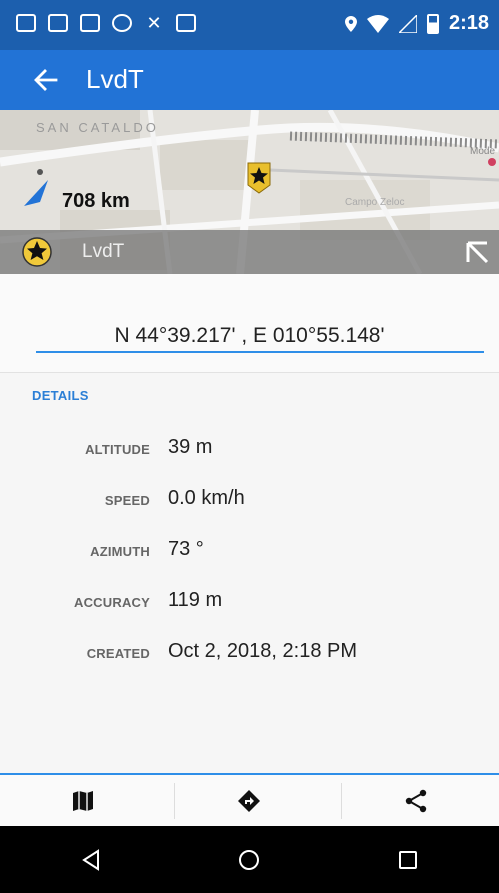 The width and height of the screenshot is (499, 893). I want to click on page-title: LvdT, so click(115, 79).